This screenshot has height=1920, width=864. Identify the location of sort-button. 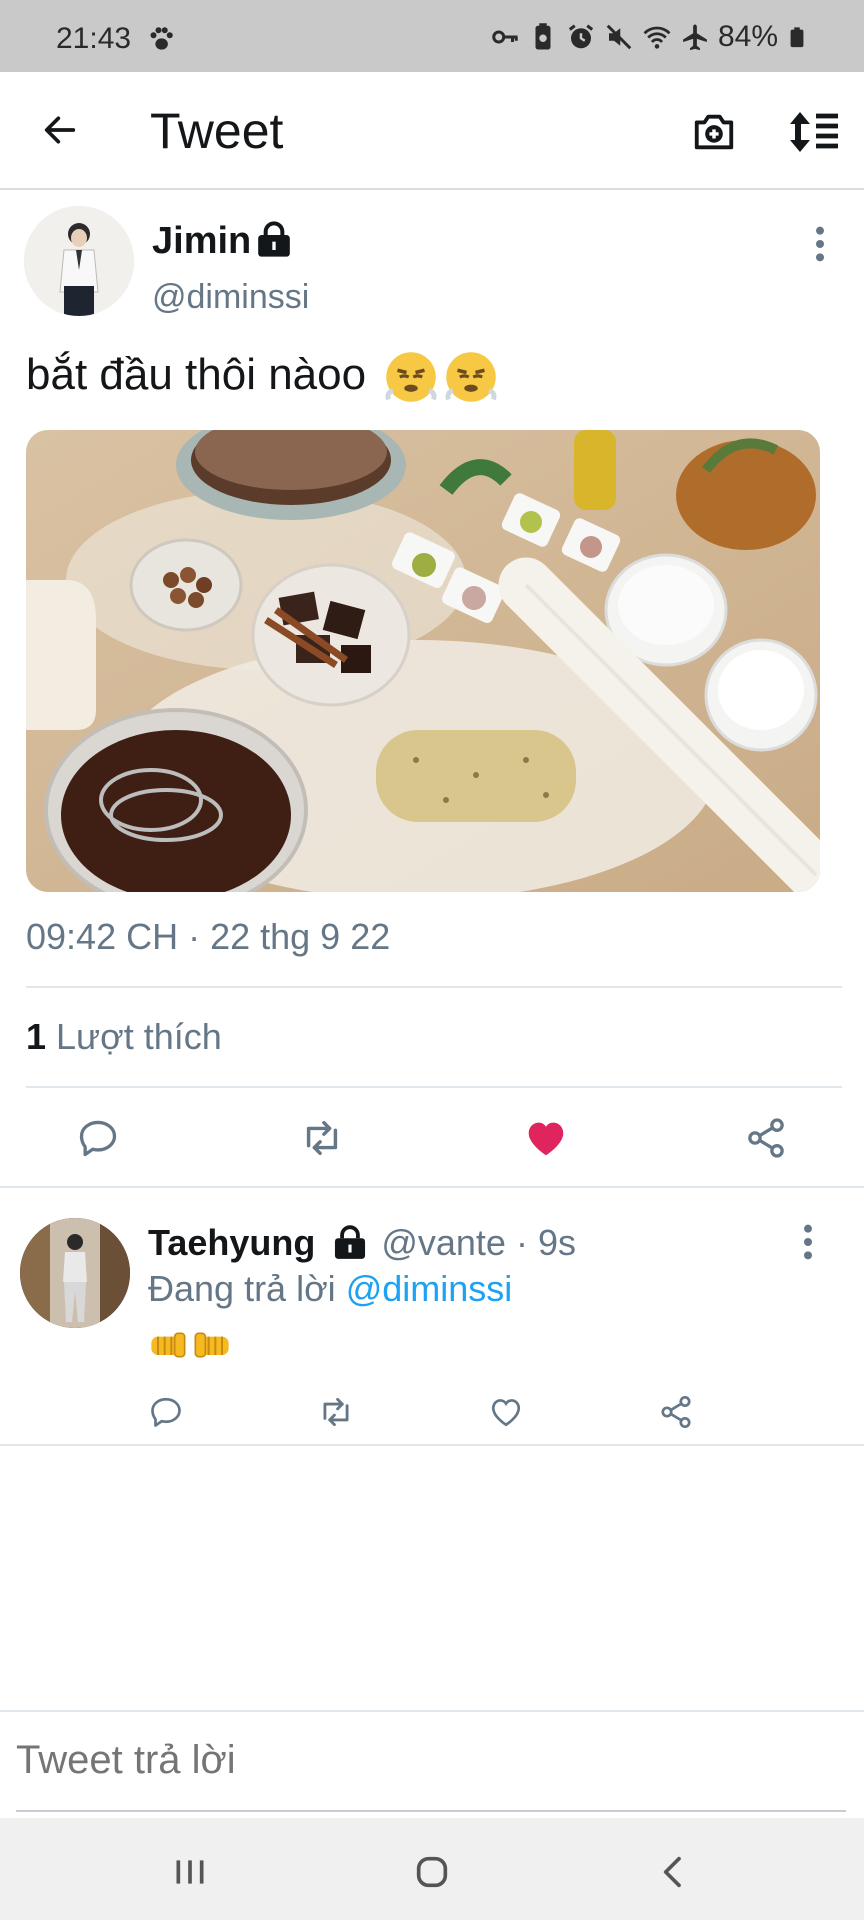
(814, 132).